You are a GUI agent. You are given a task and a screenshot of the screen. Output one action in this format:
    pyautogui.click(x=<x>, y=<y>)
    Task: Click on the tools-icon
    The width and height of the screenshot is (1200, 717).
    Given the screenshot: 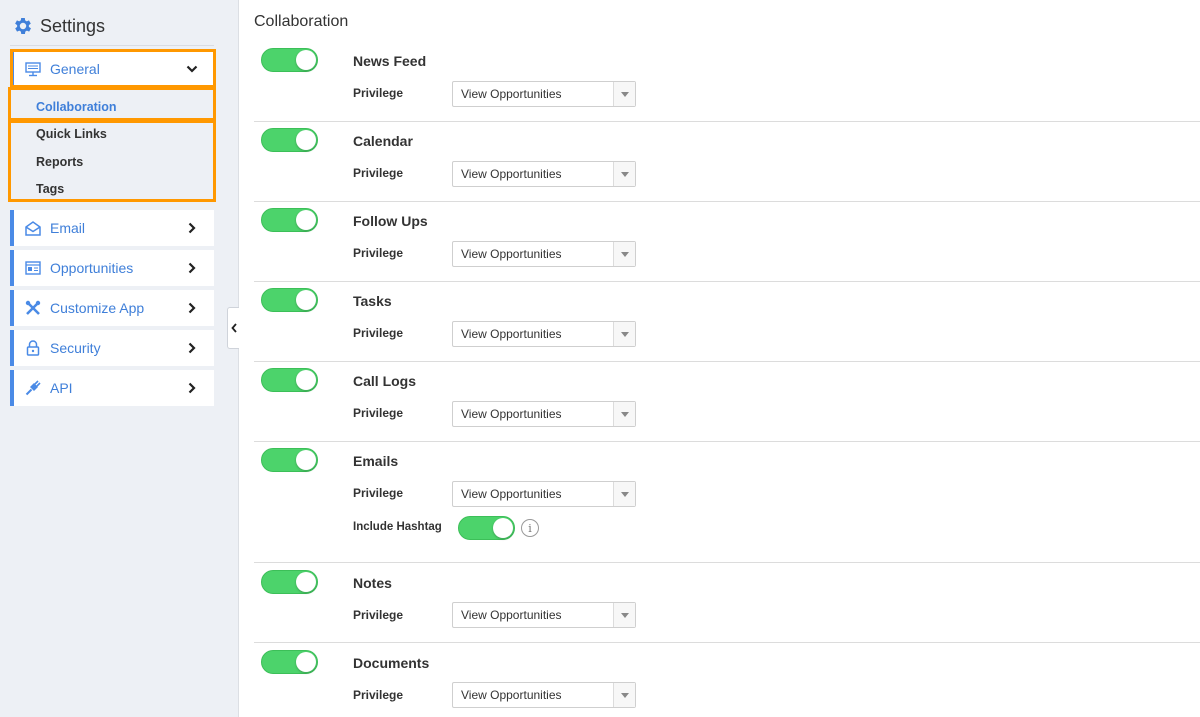 What is the action you would take?
    pyautogui.click(x=33, y=308)
    